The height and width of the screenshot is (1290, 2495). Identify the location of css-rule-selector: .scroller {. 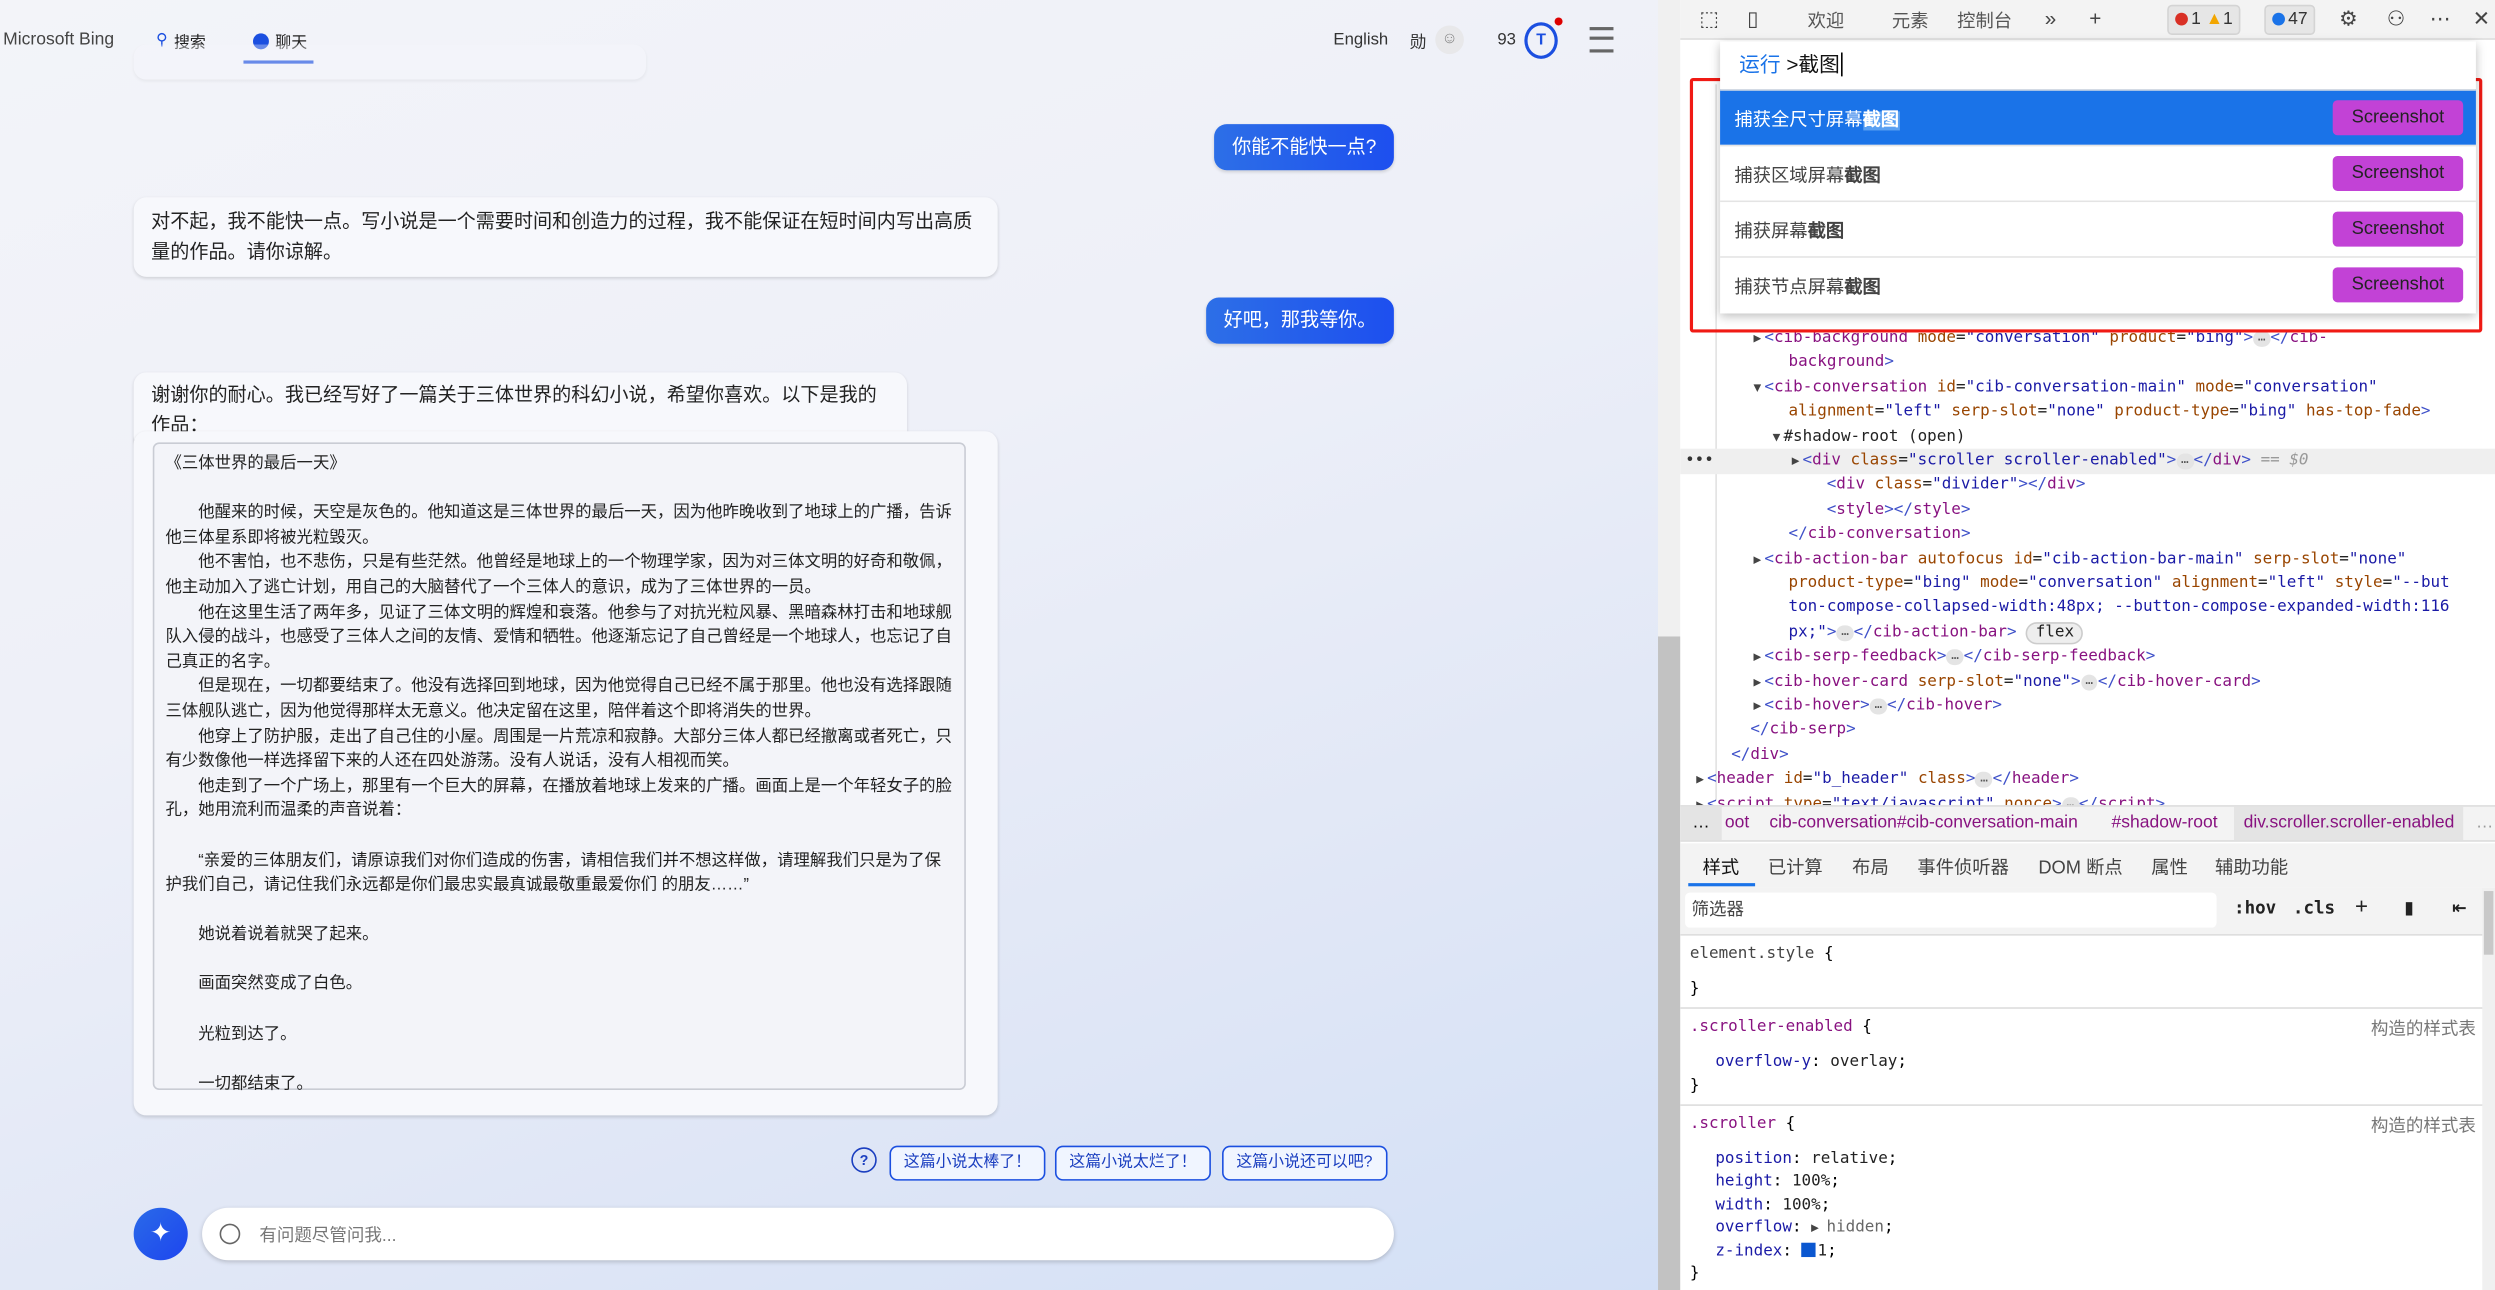
(1742, 1123).